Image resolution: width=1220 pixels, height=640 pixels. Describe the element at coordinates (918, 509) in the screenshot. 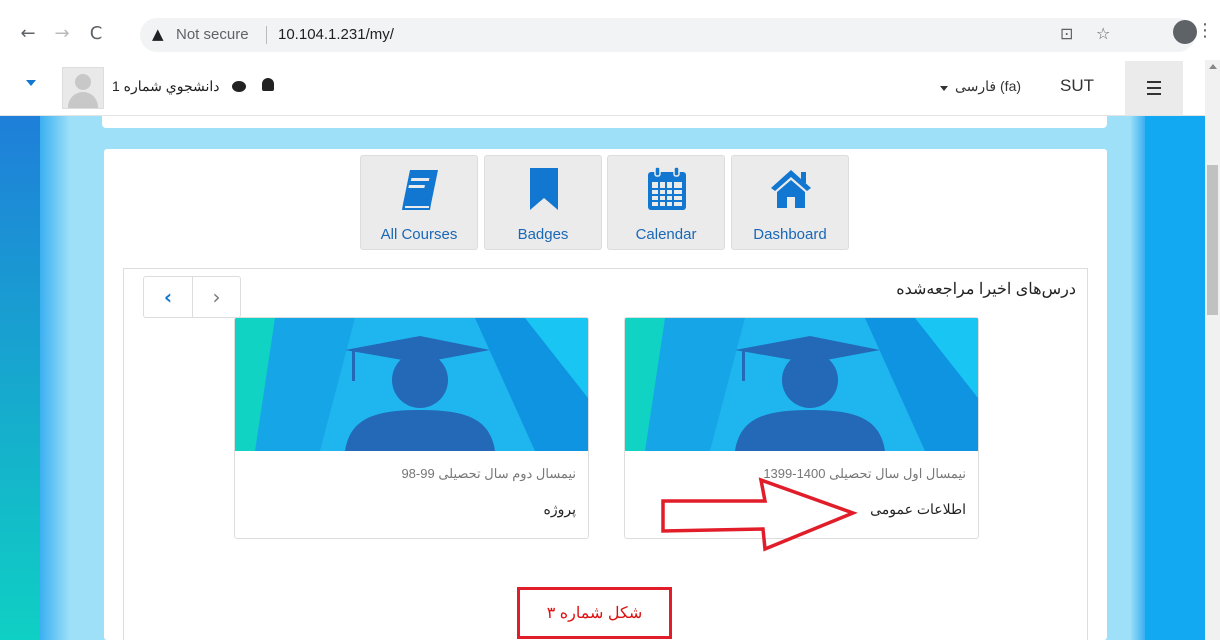

I see `course-name-link: اطلاعات عمومی` at that location.